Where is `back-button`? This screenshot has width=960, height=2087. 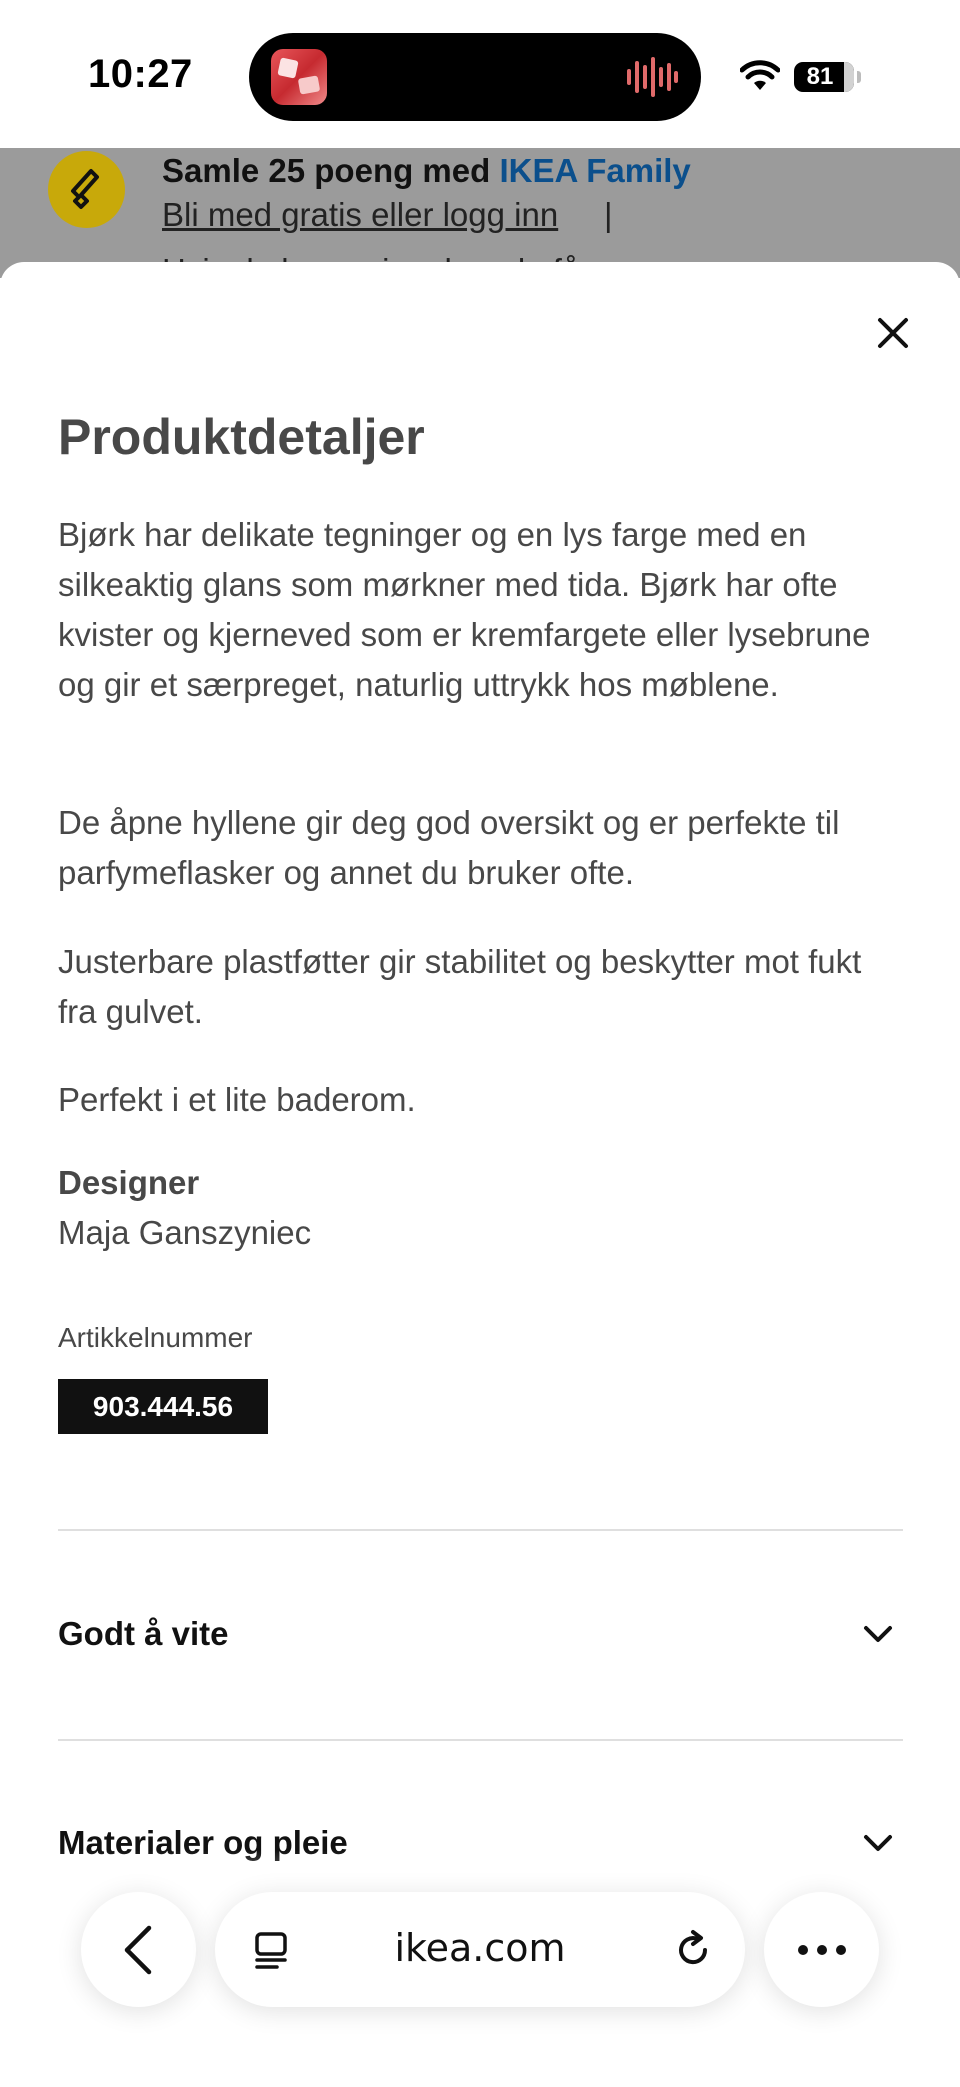
back-button is located at coordinates (138, 1949).